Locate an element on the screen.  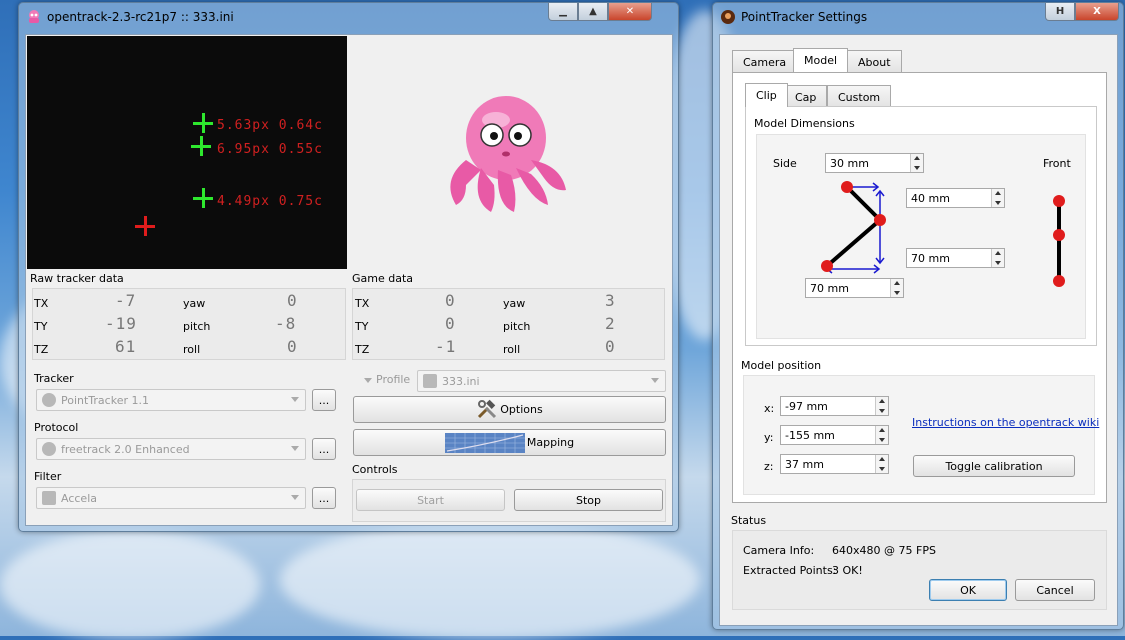
z-position-spinbox: 37 mm is located at coordinates (834, 464).